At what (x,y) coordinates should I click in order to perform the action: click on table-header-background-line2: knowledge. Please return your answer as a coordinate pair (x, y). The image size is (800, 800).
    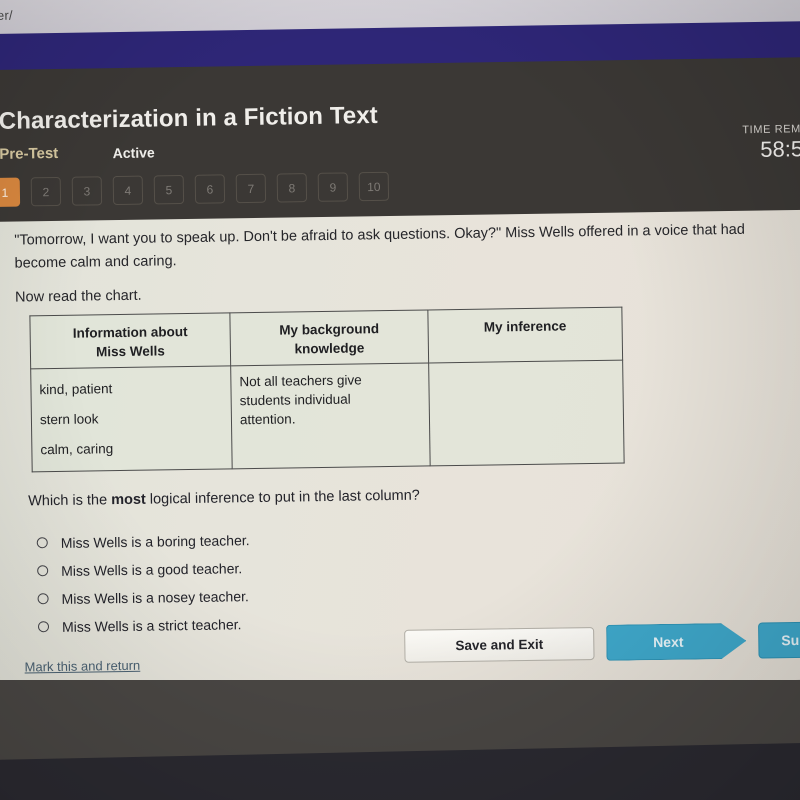
    Looking at the image, I should click on (329, 348).